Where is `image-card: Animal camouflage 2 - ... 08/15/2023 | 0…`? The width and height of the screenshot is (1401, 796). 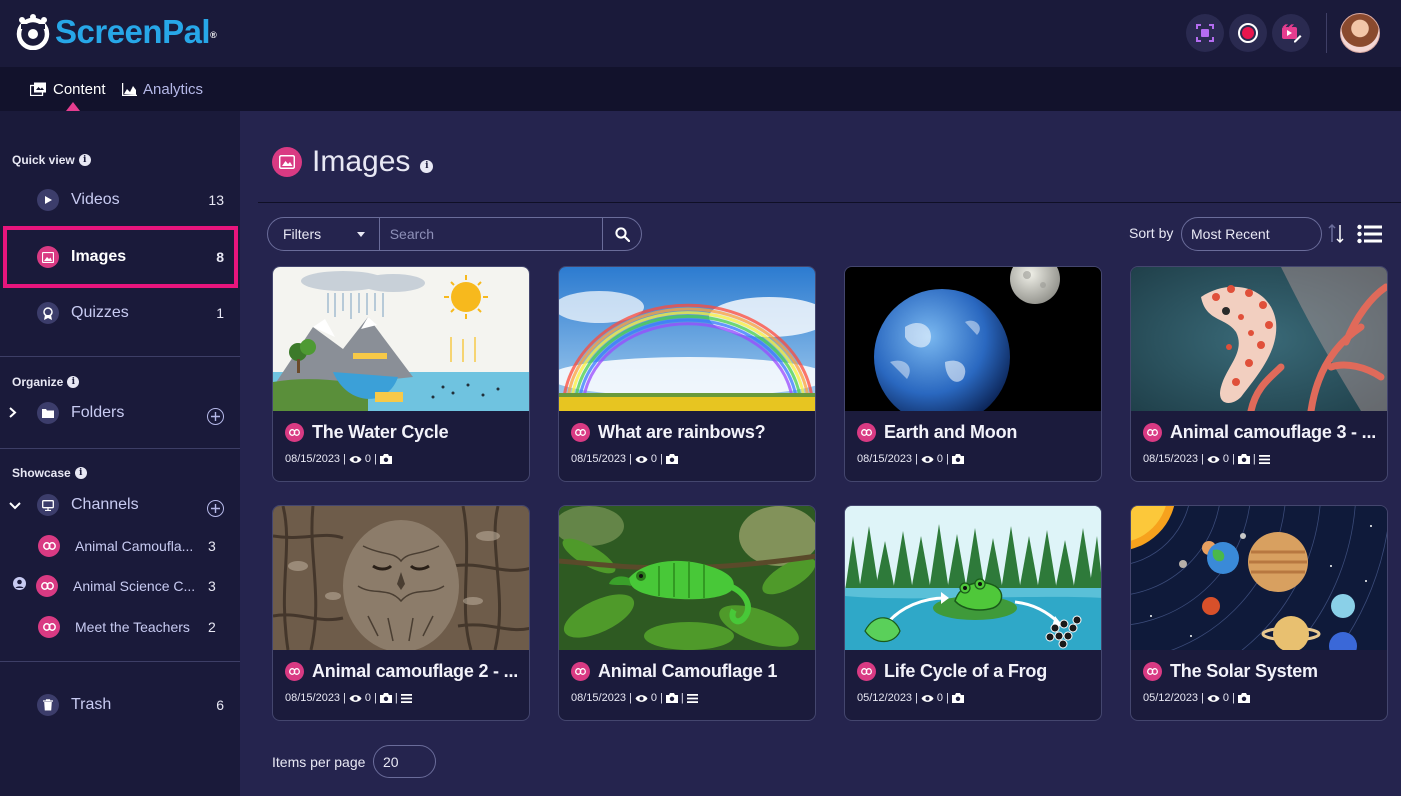
image-card: Animal camouflage 2 - ... 08/15/2023 | 0… is located at coordinates (401, 613).